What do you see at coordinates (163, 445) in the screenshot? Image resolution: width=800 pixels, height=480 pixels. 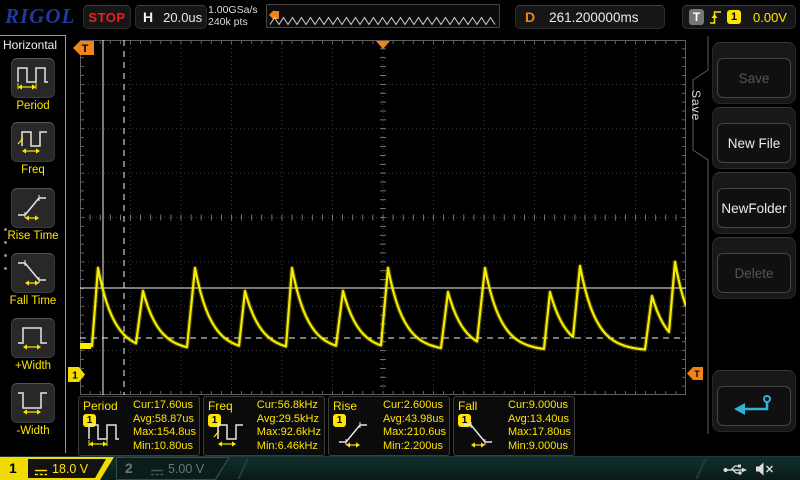 I see `period-min: Min:10.80us` at bounding box center [163, 445].